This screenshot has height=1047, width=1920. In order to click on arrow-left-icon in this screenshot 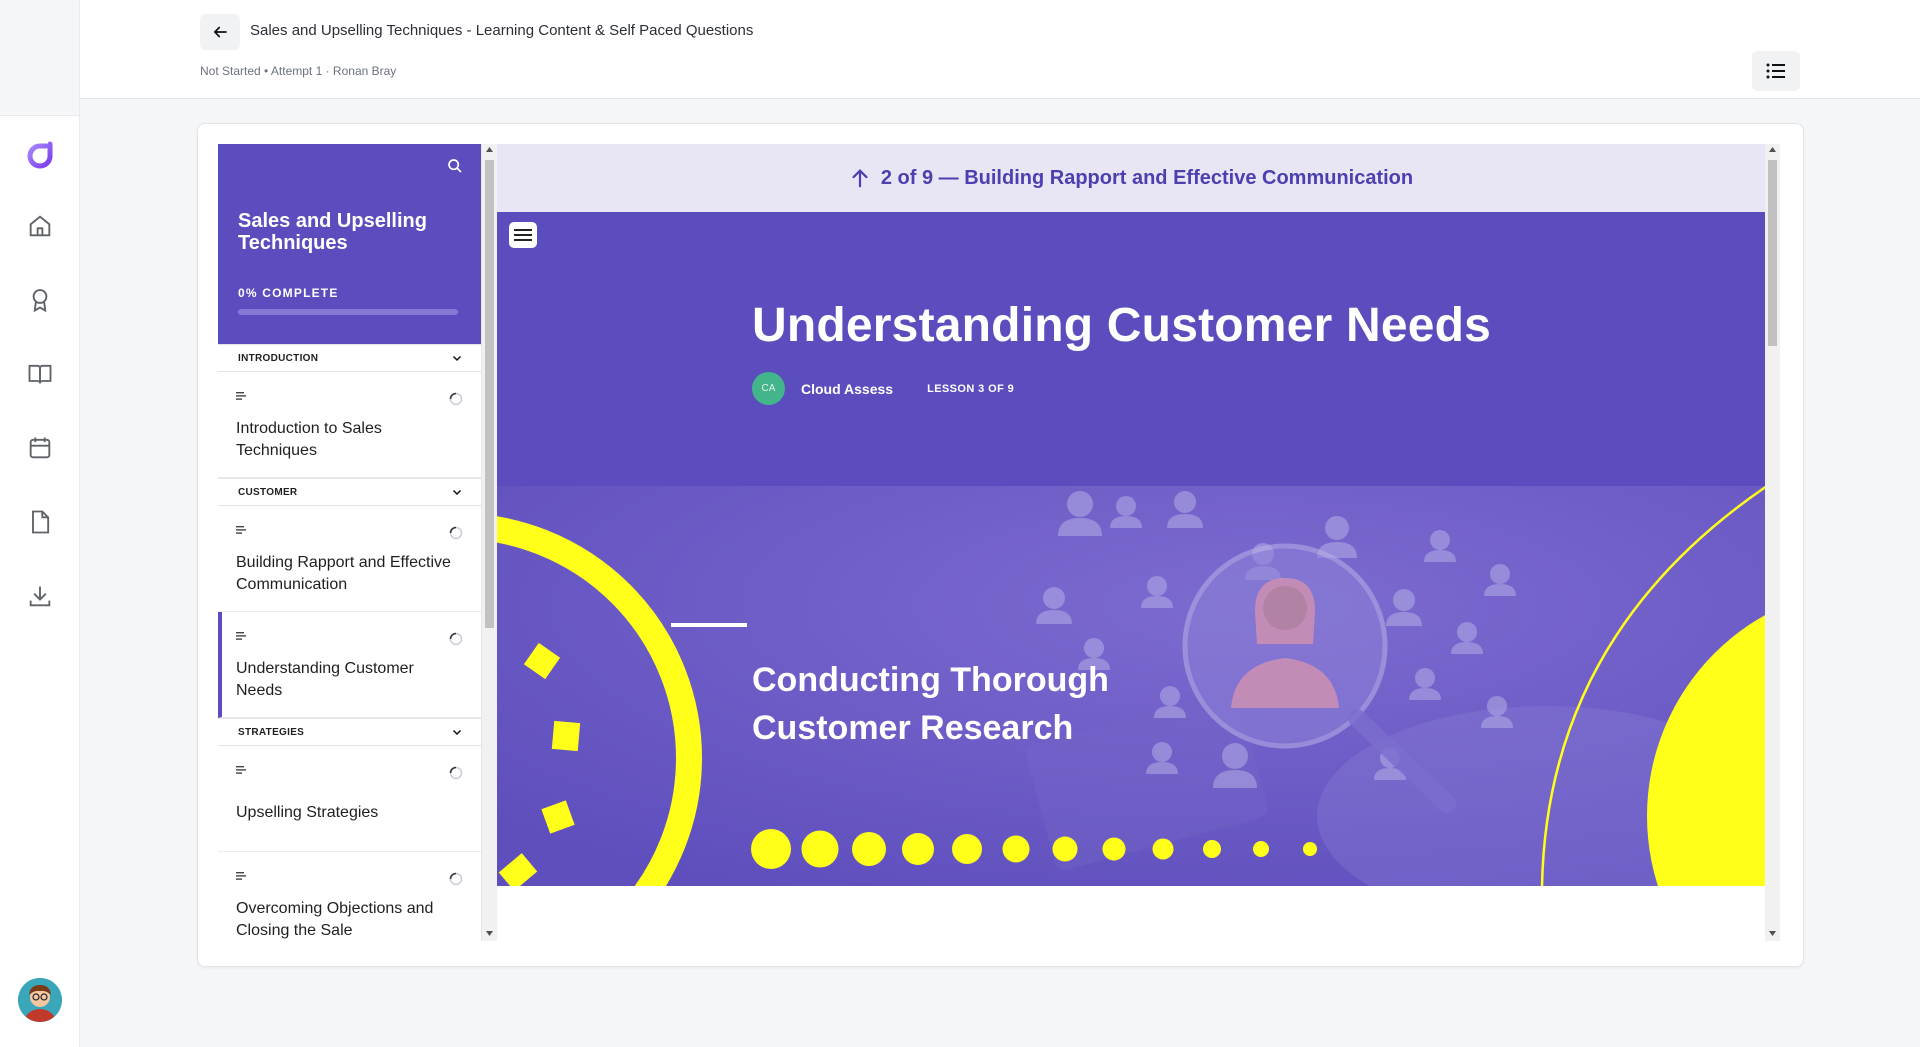, I will do `click(220, 32)`.